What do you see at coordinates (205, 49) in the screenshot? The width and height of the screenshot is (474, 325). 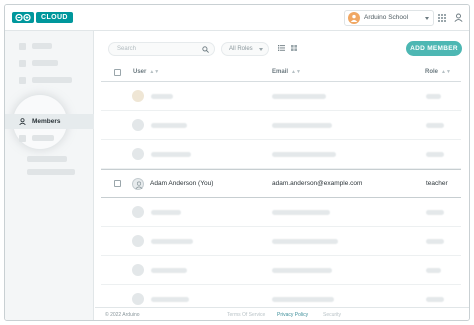 I see `search-icon` at bounding box center [205, 49].